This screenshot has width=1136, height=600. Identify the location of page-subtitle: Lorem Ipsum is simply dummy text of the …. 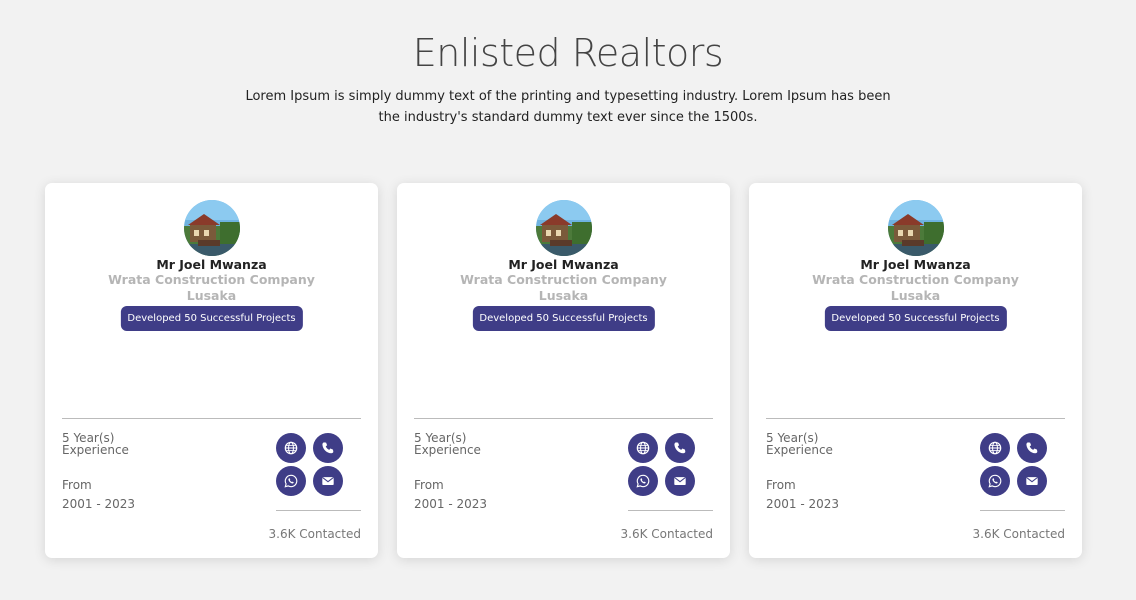
(568, 107).